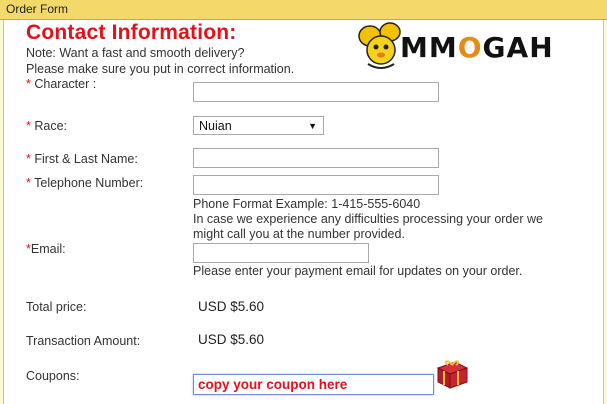 The image size is (607, 404). I want to click on race-select: Nuian ▼, so click(258, 125).